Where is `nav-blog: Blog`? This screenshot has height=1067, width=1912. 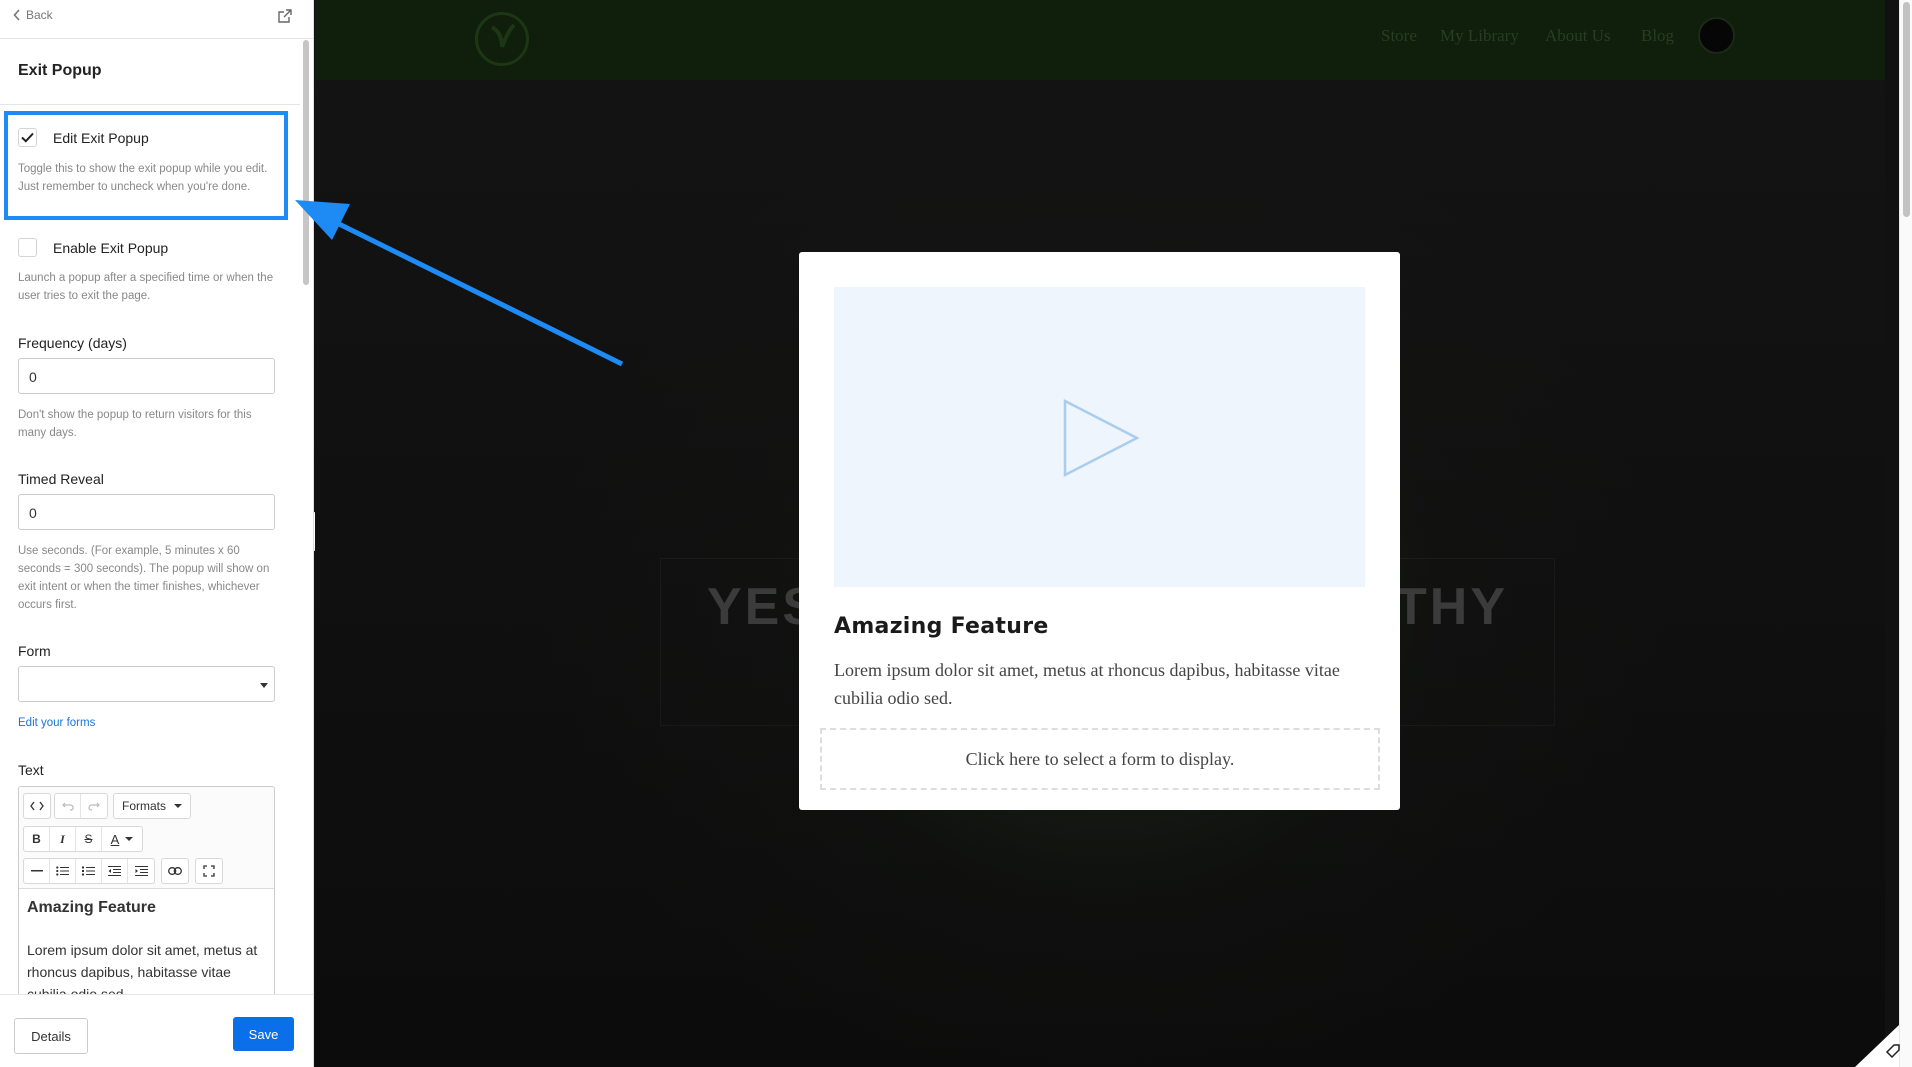
nav-blog: Blog is located at coordinates (1657, 36).